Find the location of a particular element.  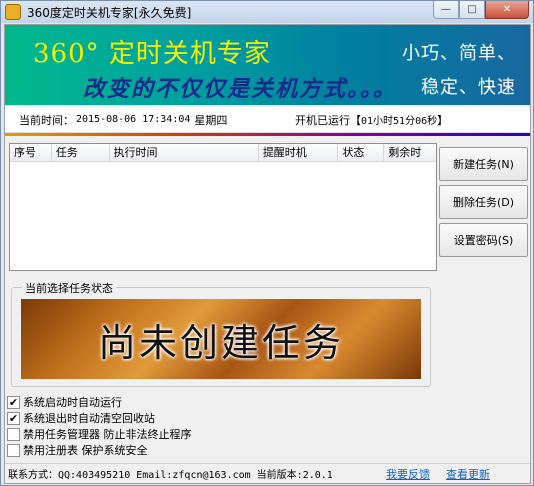

column-header-reminder: 提醒时机 is located at coordinates (299, 152).